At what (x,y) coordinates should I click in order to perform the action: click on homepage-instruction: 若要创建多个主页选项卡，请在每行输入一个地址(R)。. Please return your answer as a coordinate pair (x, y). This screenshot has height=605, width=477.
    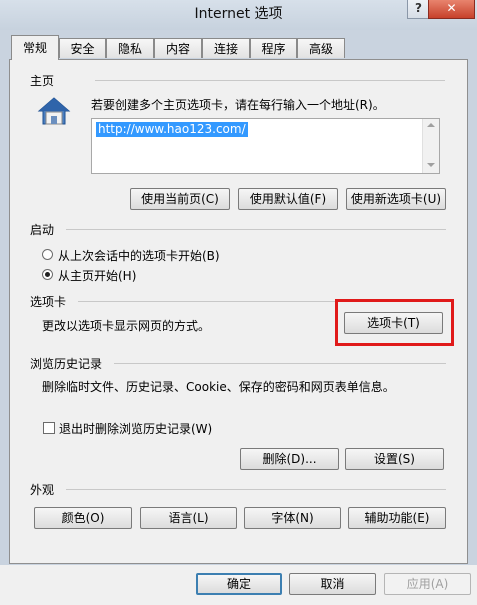
    Looking at the image, I should click on (238, 105).